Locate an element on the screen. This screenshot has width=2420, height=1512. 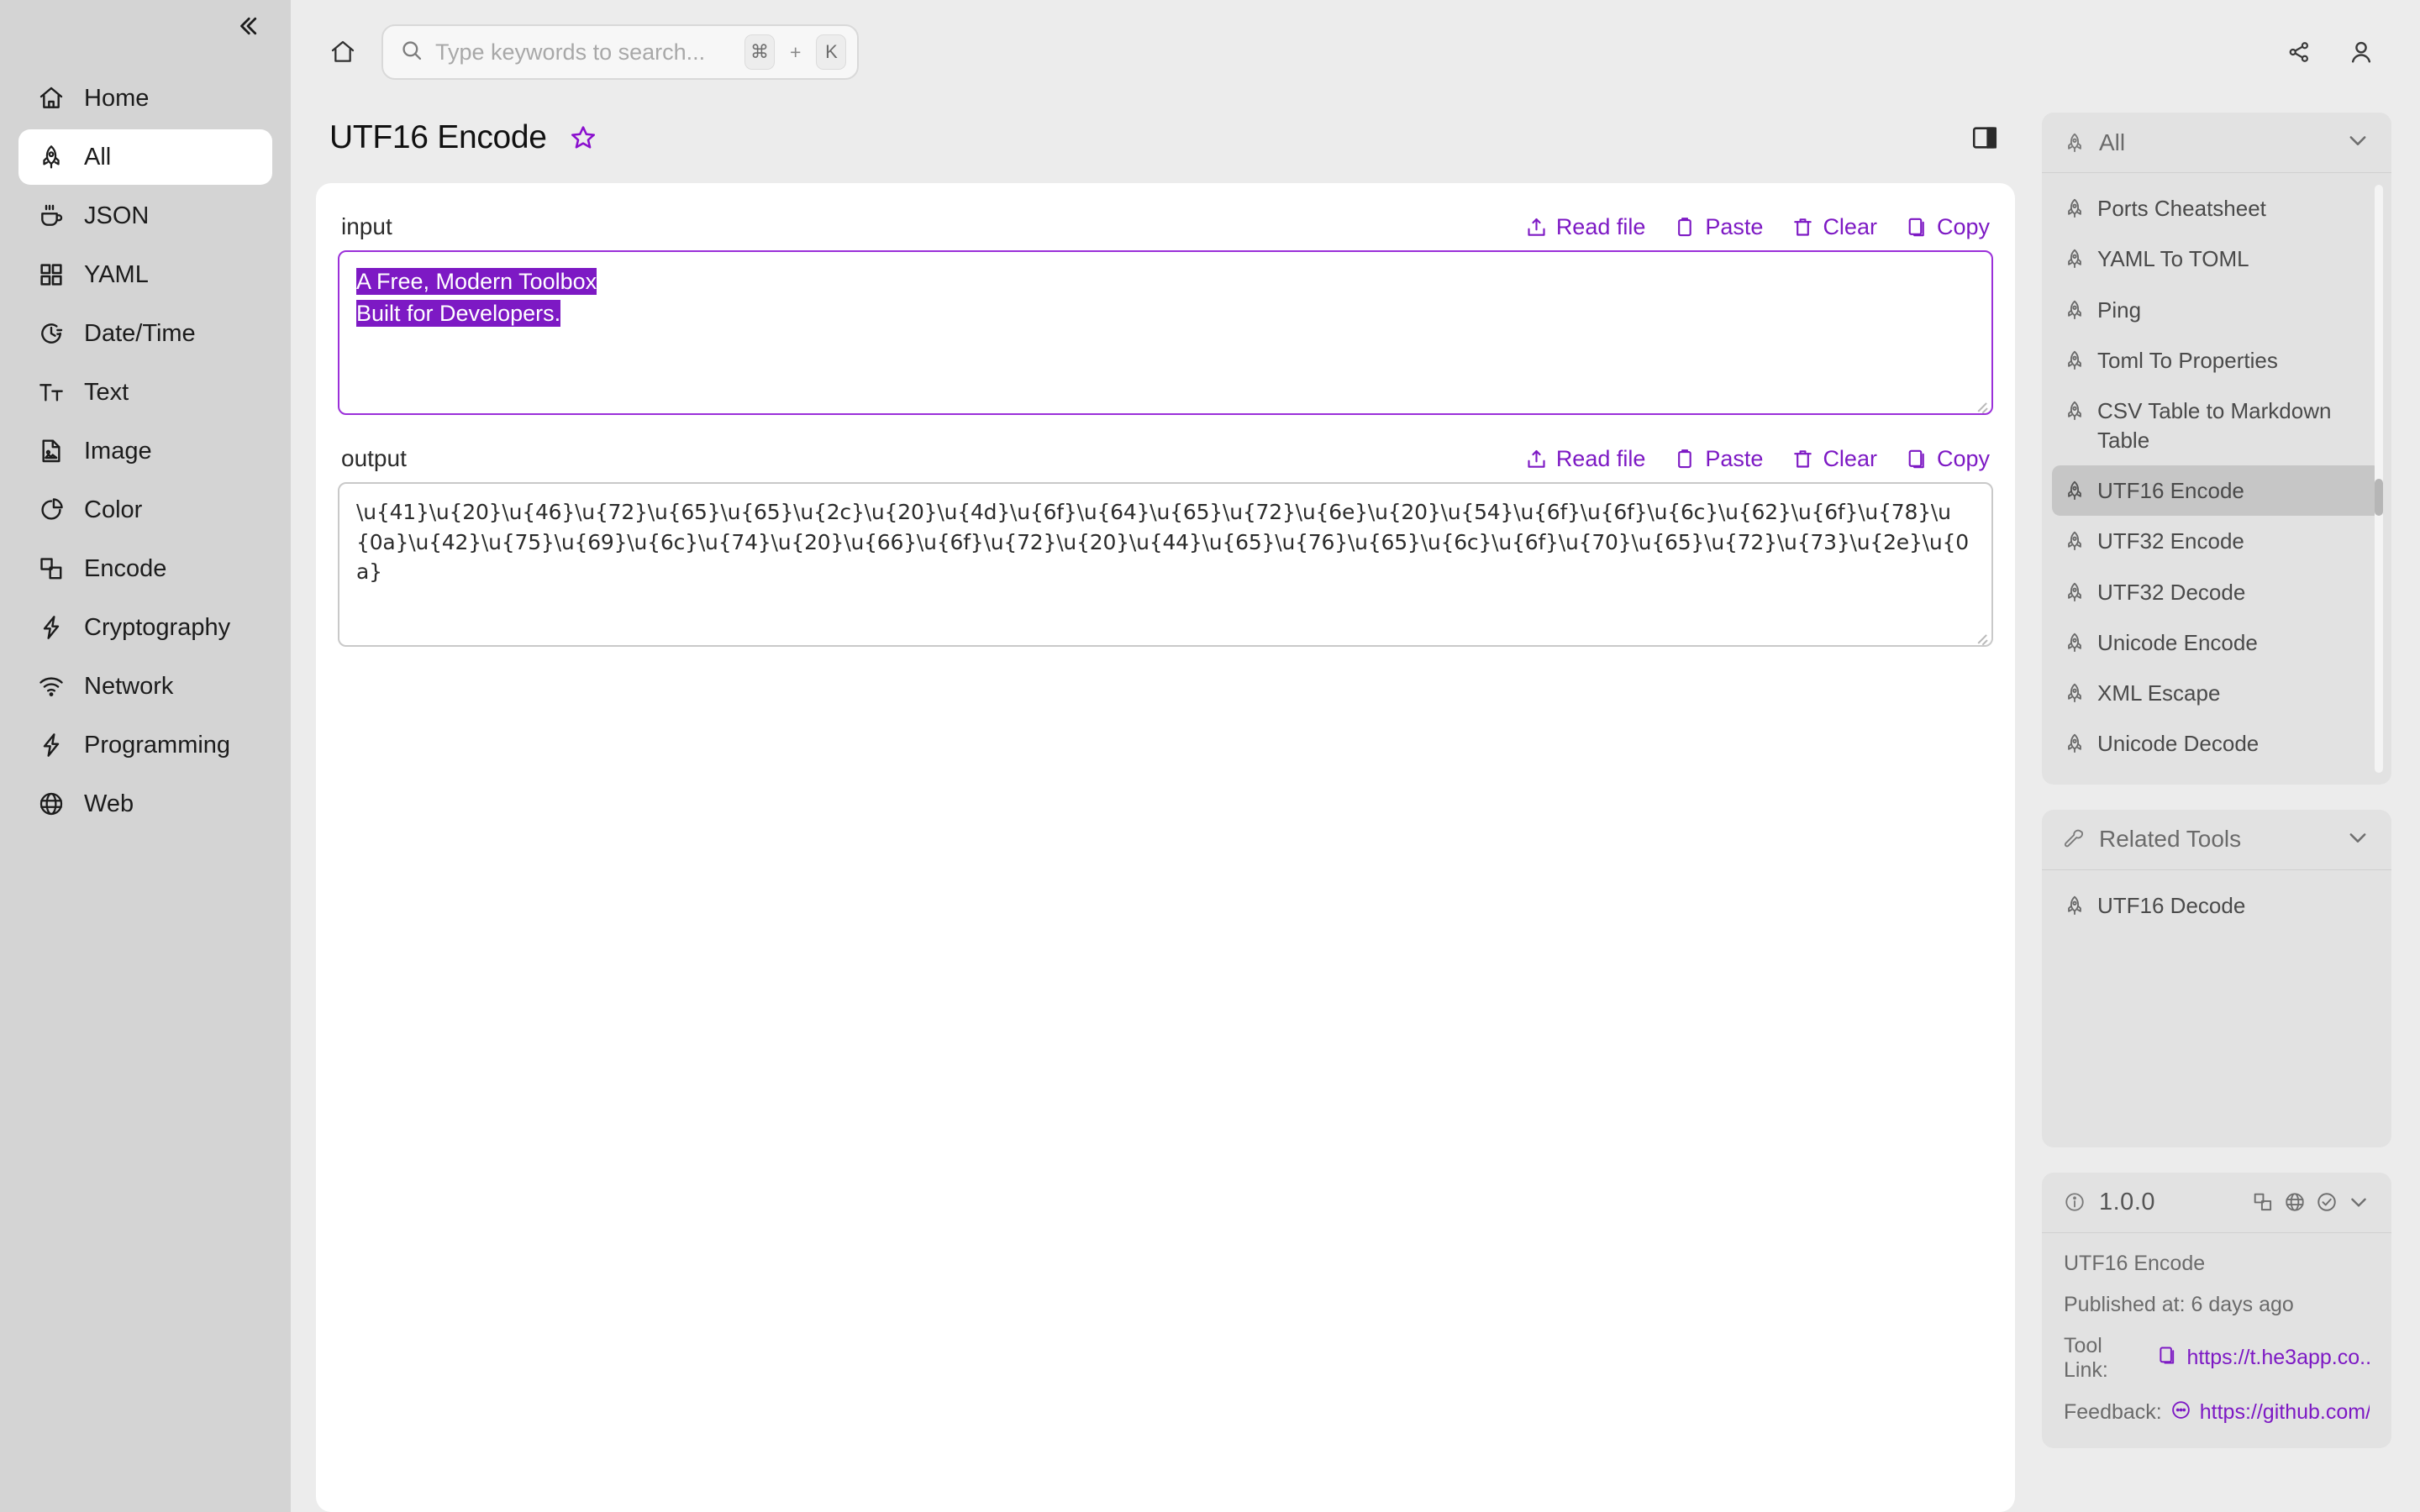
sidebar-item-label: Color is located at coordinates (113, 509).